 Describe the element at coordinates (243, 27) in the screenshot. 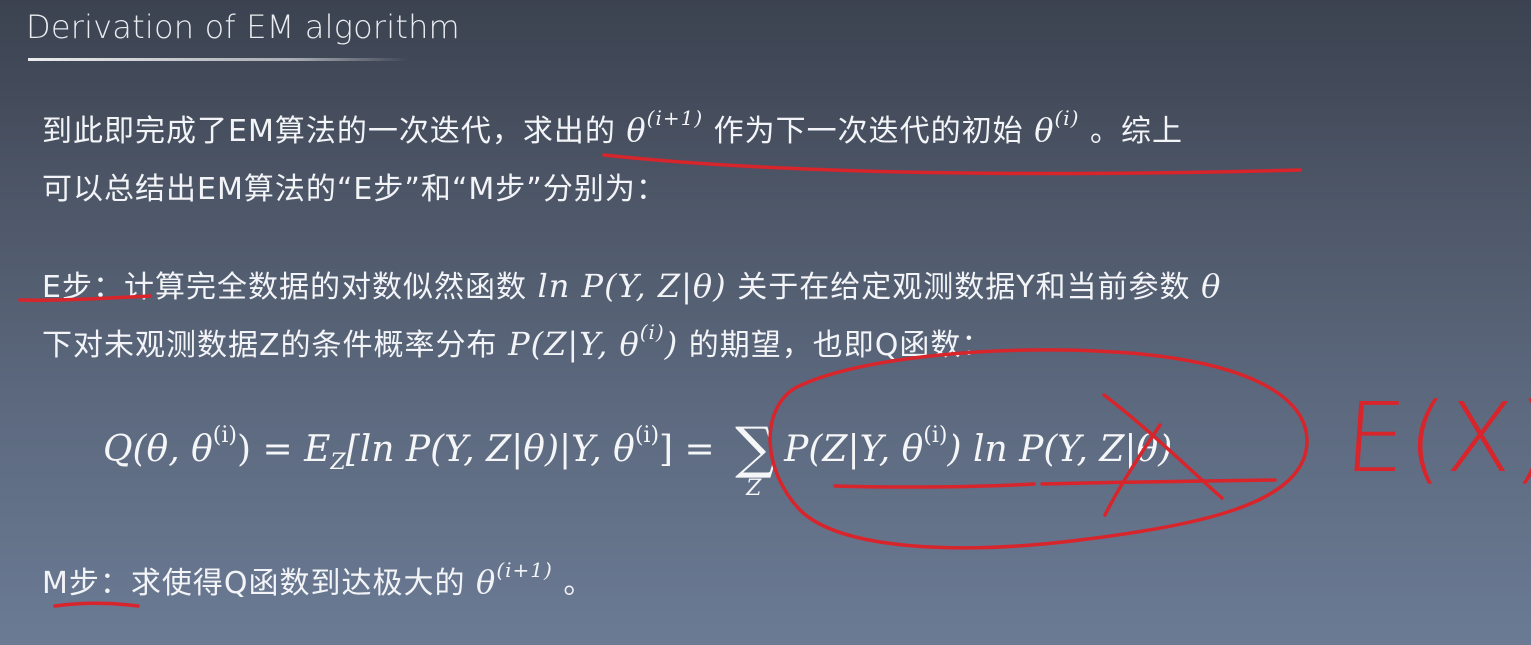

I see `slide-title: Derivation of EM algorithm` at that location.